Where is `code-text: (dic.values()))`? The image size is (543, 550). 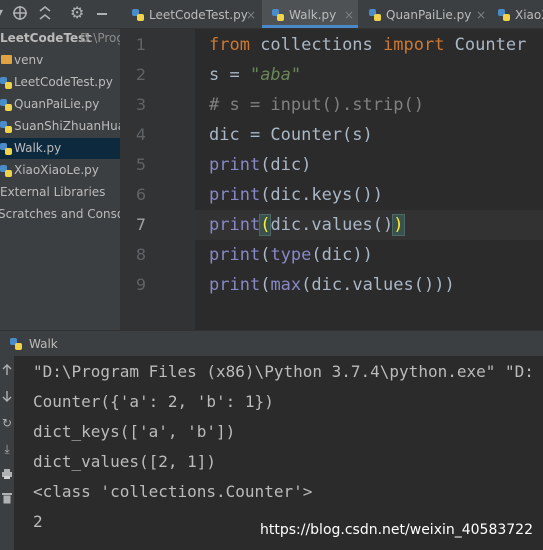
code-text: (dic.values())) is located at coordinates (378, 285).